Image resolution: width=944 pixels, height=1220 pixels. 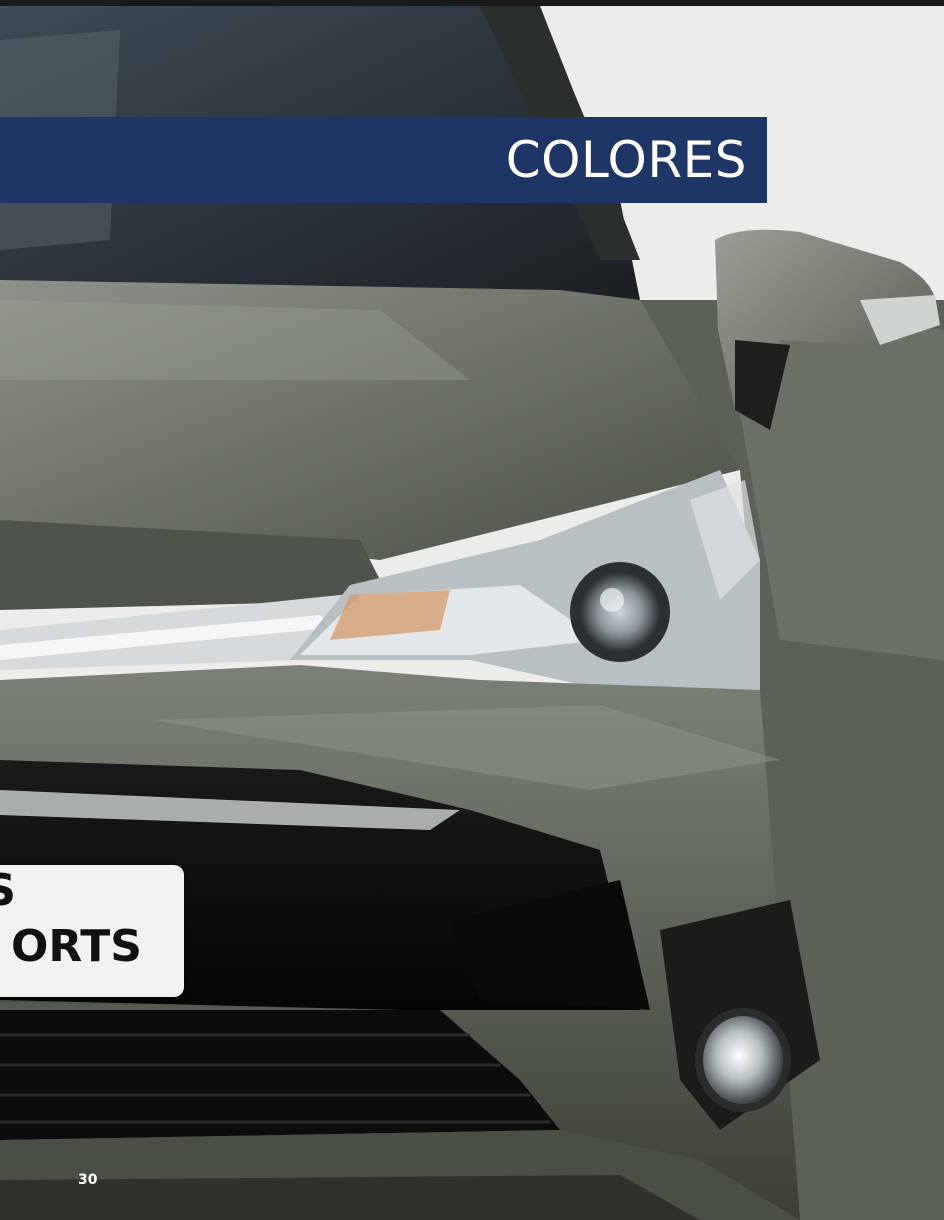 I want to click on plate-text-line1: S, so click(x=8, y=890).